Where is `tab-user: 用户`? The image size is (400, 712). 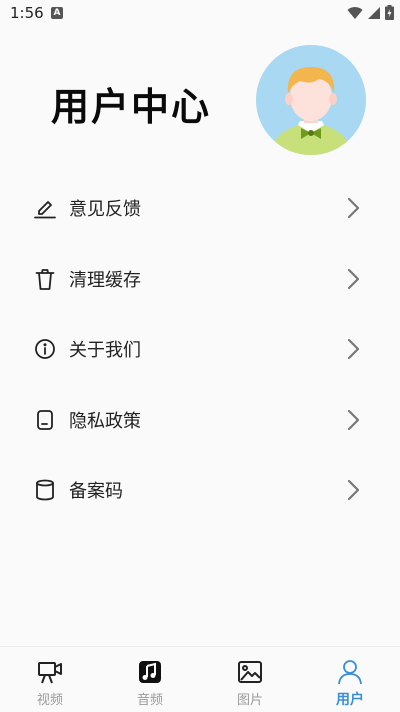
tab-user: 用户 is located at coordinates (350, 679).